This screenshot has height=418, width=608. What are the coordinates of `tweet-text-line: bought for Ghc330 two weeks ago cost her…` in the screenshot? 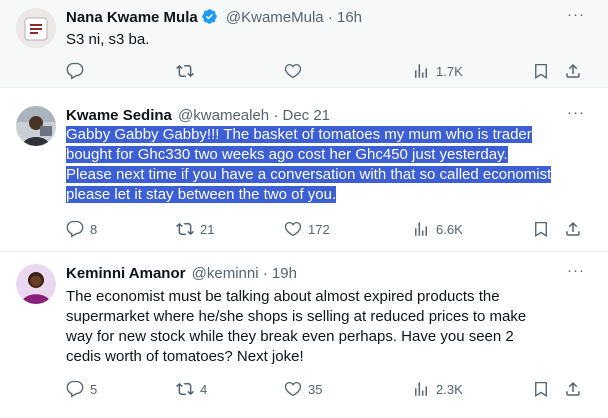 It's located at (287, 154).